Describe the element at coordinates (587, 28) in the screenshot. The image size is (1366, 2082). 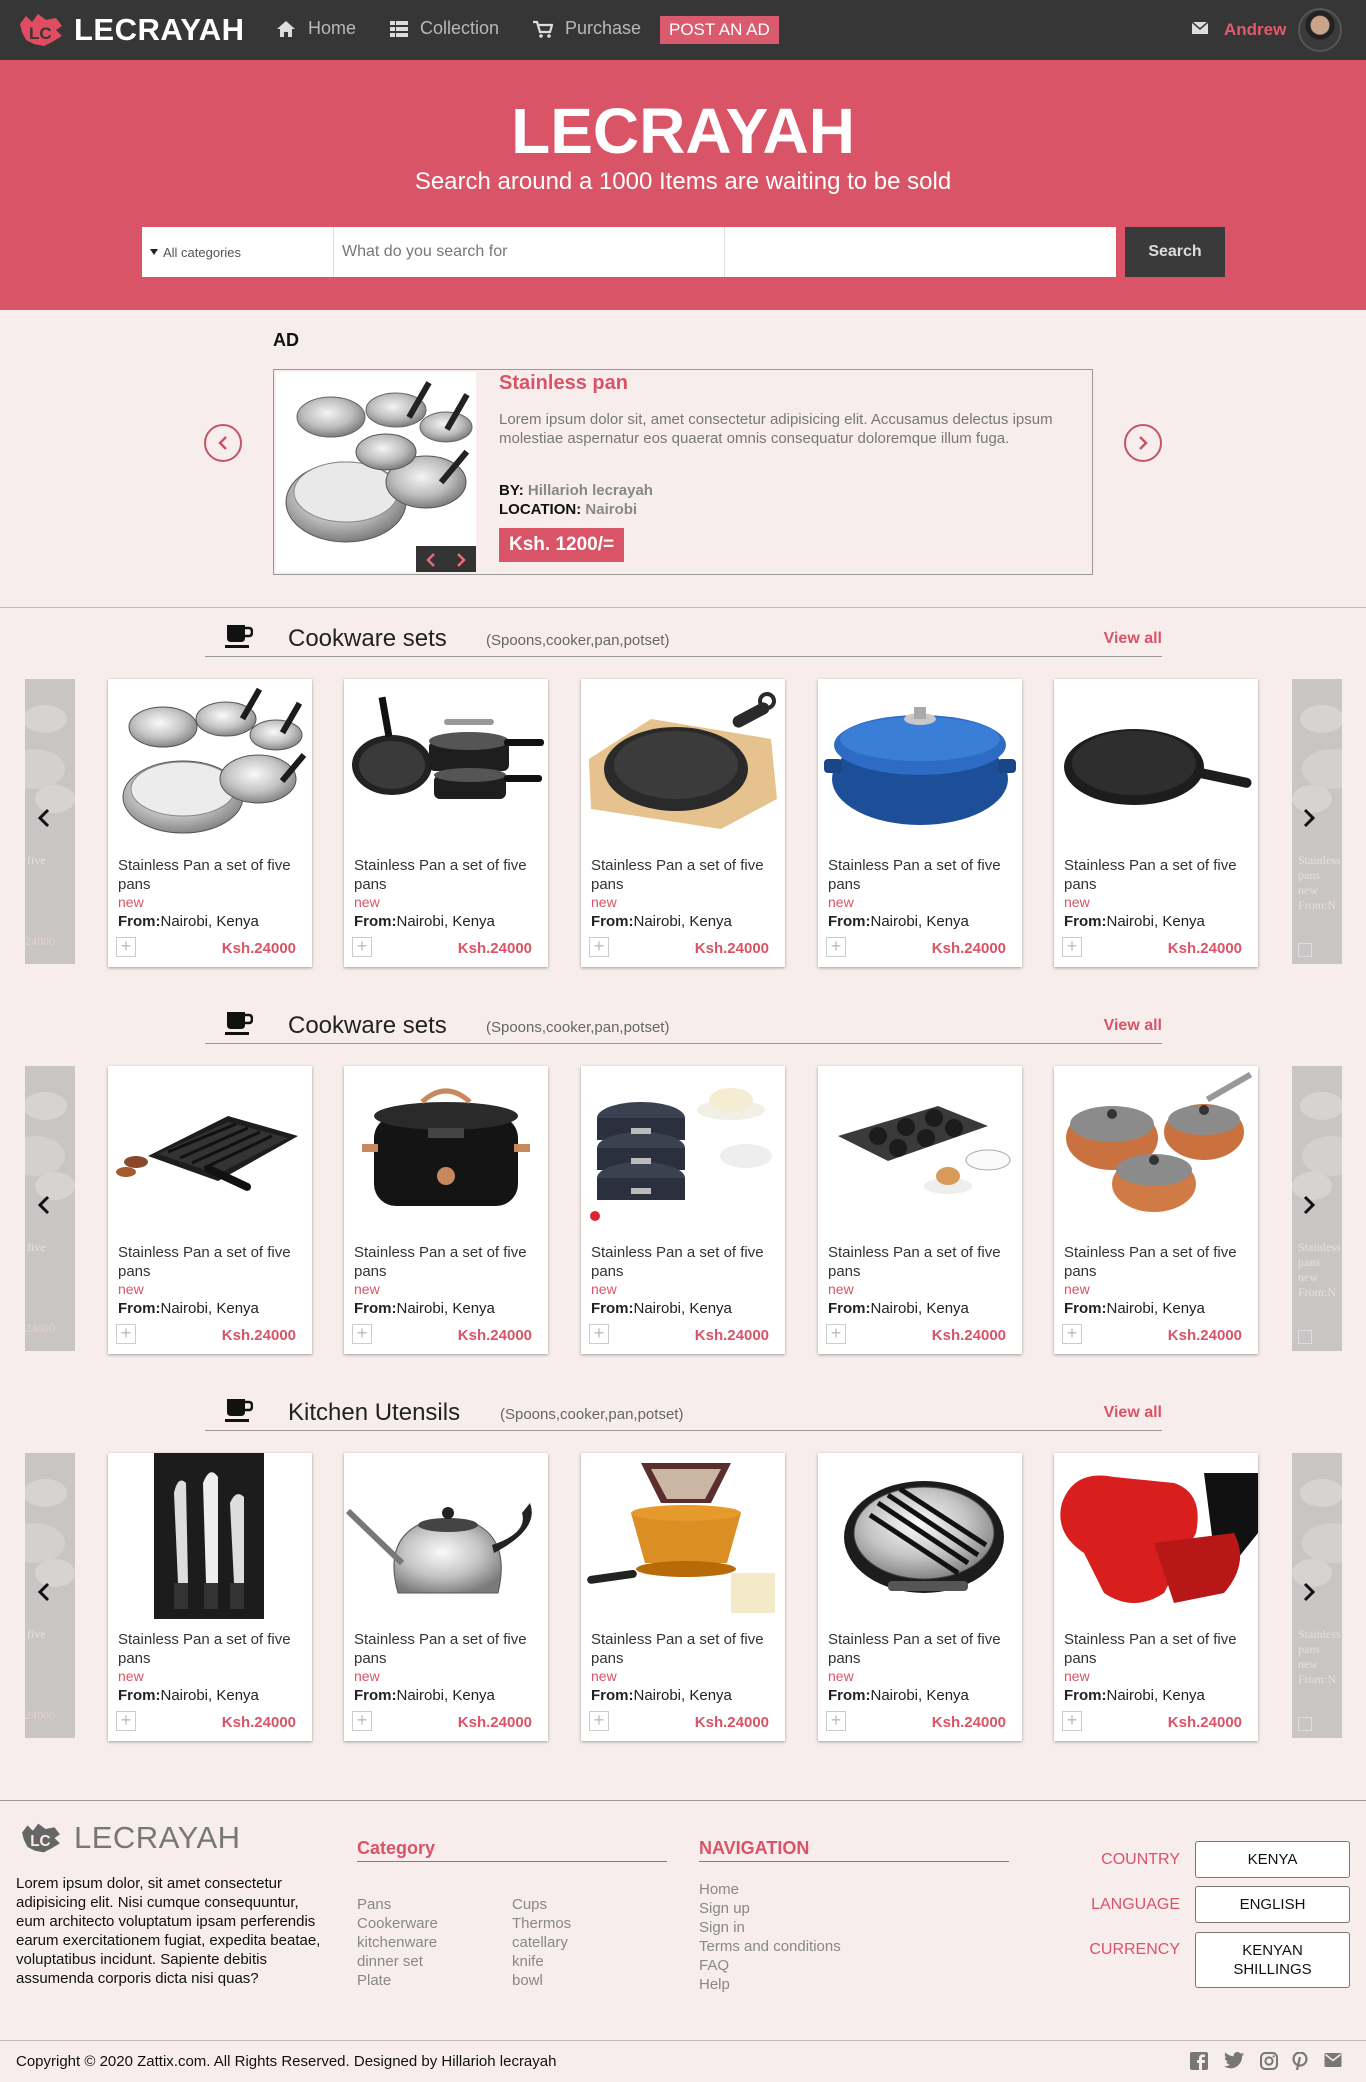
I see `nav-purchase: Purchase` at that location.